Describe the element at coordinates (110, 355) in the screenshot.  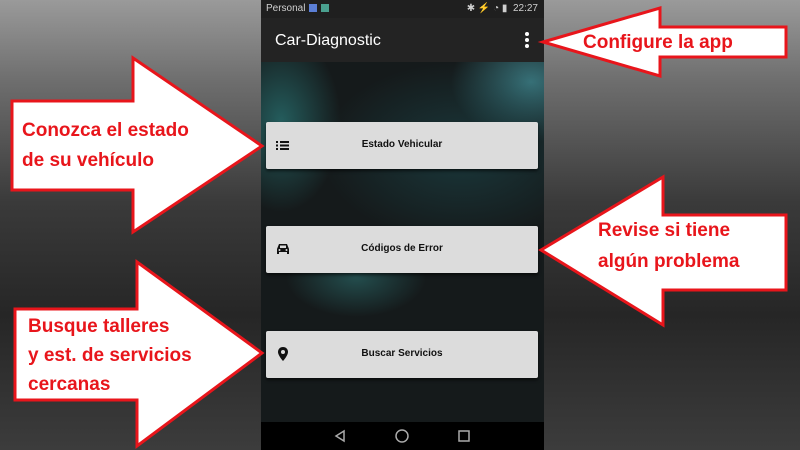
I see `annotation-servicios-line2: y est. de servicios` at that location.